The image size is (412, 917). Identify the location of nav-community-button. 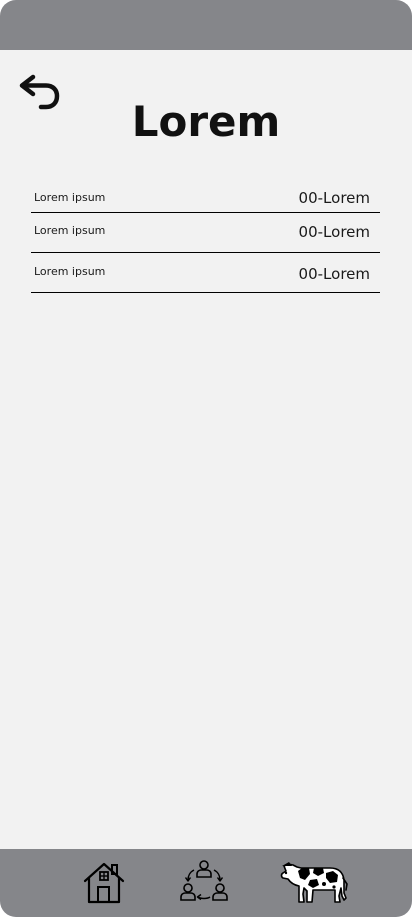
(204, 882).